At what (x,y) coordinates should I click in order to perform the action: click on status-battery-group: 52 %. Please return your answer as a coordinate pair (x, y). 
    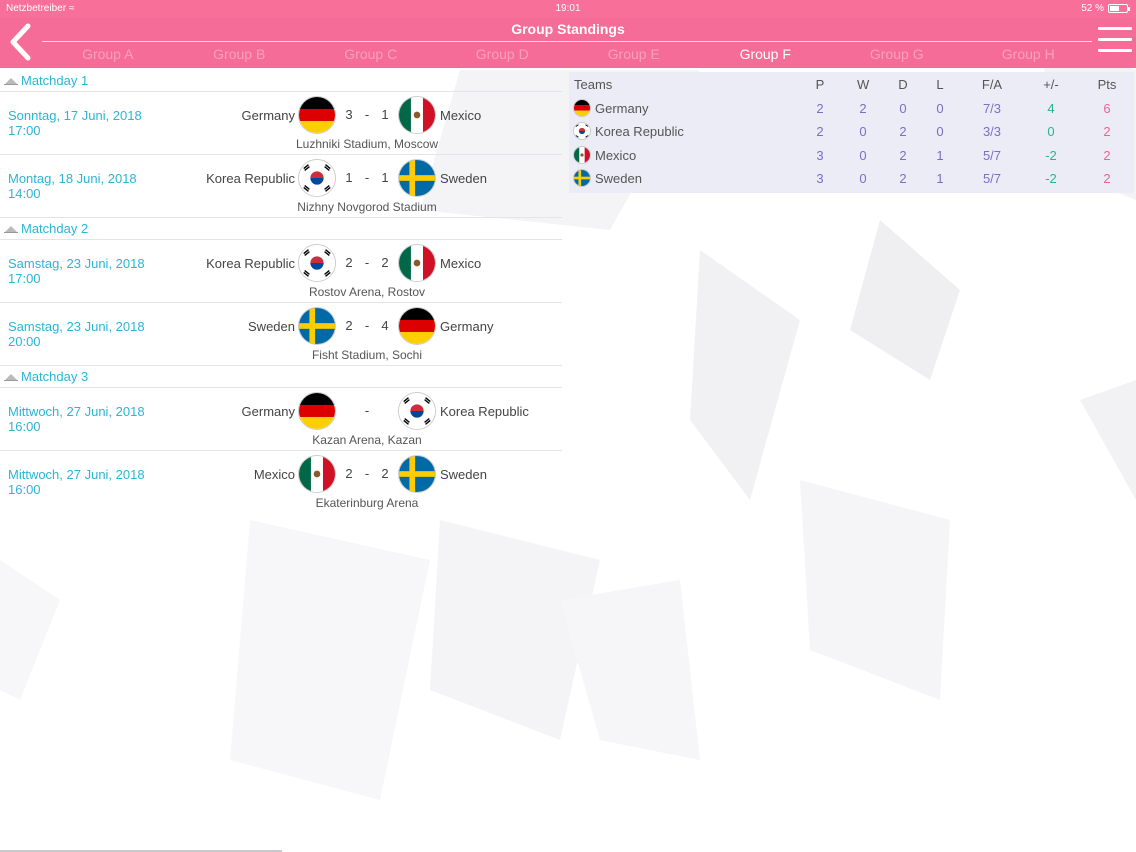
    Looking at the image, I should click on (1105, 8).